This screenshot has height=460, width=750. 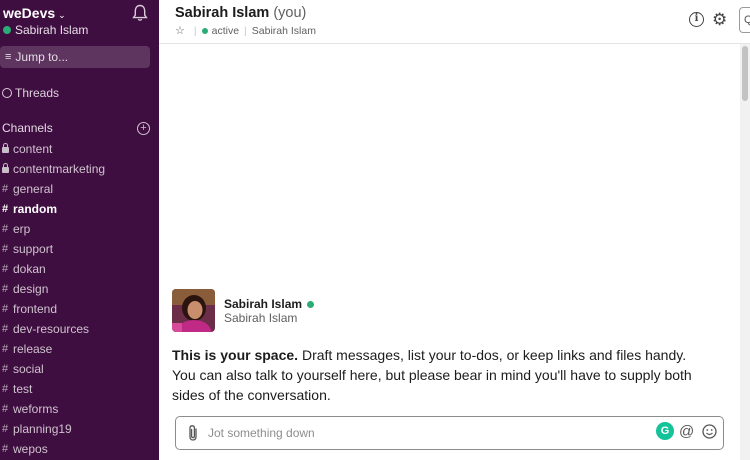 I want to click on avatar, so click(x=193, y=310).